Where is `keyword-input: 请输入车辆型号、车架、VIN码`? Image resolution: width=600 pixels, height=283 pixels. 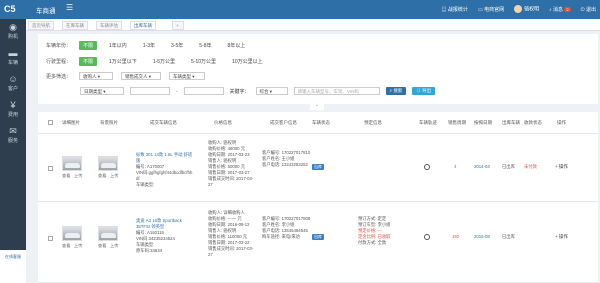 keyword-input: 请输入车辆型号、车架、VIN码 is located at coordinates (336, 91).